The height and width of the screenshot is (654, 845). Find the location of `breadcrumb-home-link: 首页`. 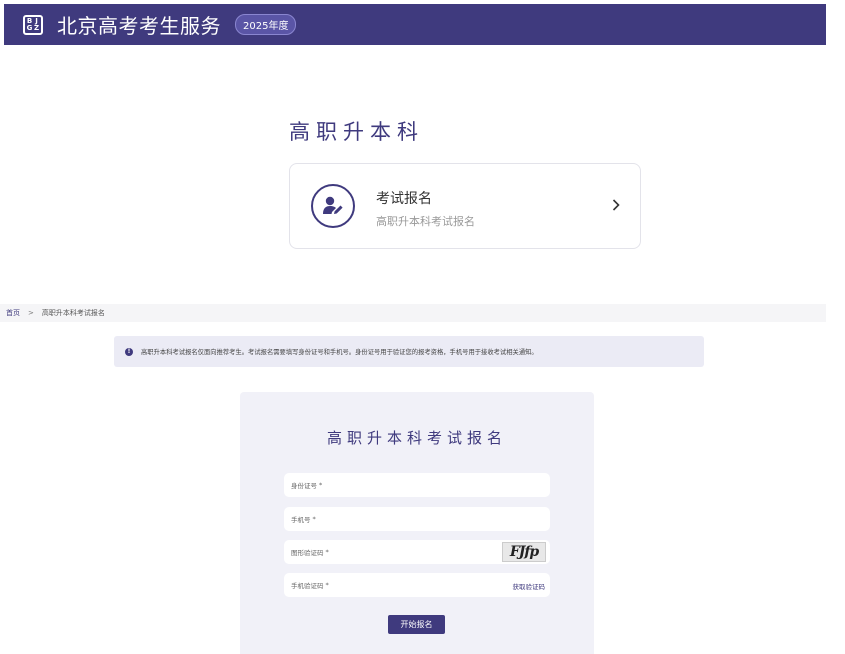

breadcrumb-home-link: 首页 is located at coordinates (13, 313).